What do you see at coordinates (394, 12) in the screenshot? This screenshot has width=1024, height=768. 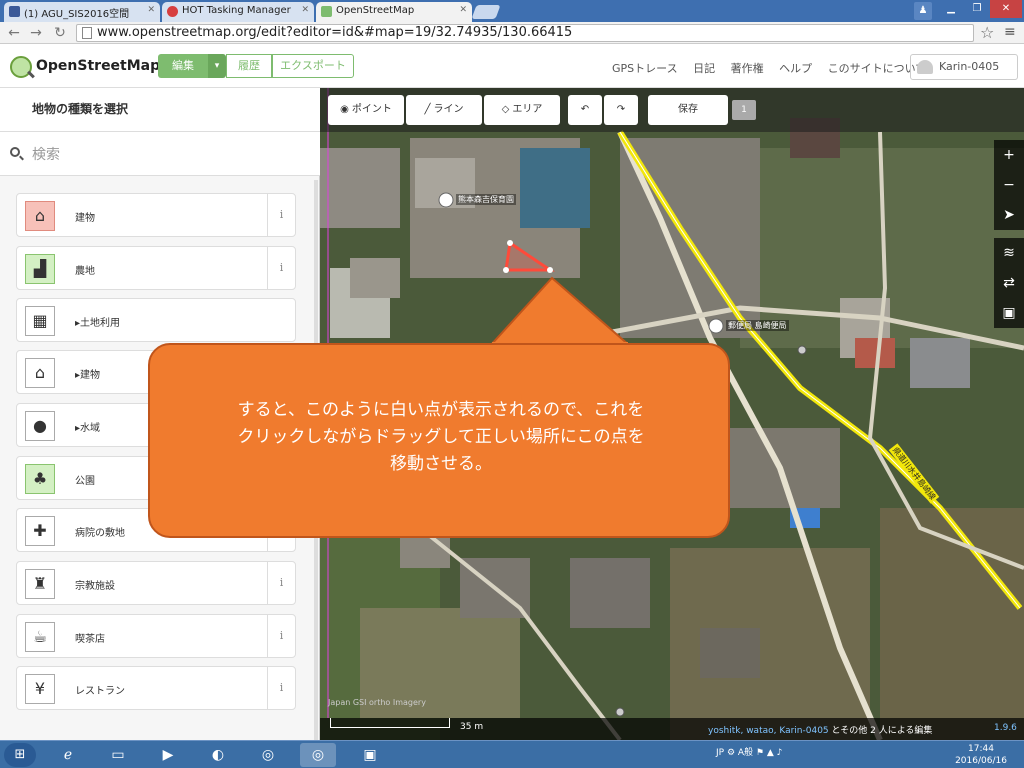 I see `tab-openstreetmap: OpenStreetMap ✕` at bounding box center [394, 12].